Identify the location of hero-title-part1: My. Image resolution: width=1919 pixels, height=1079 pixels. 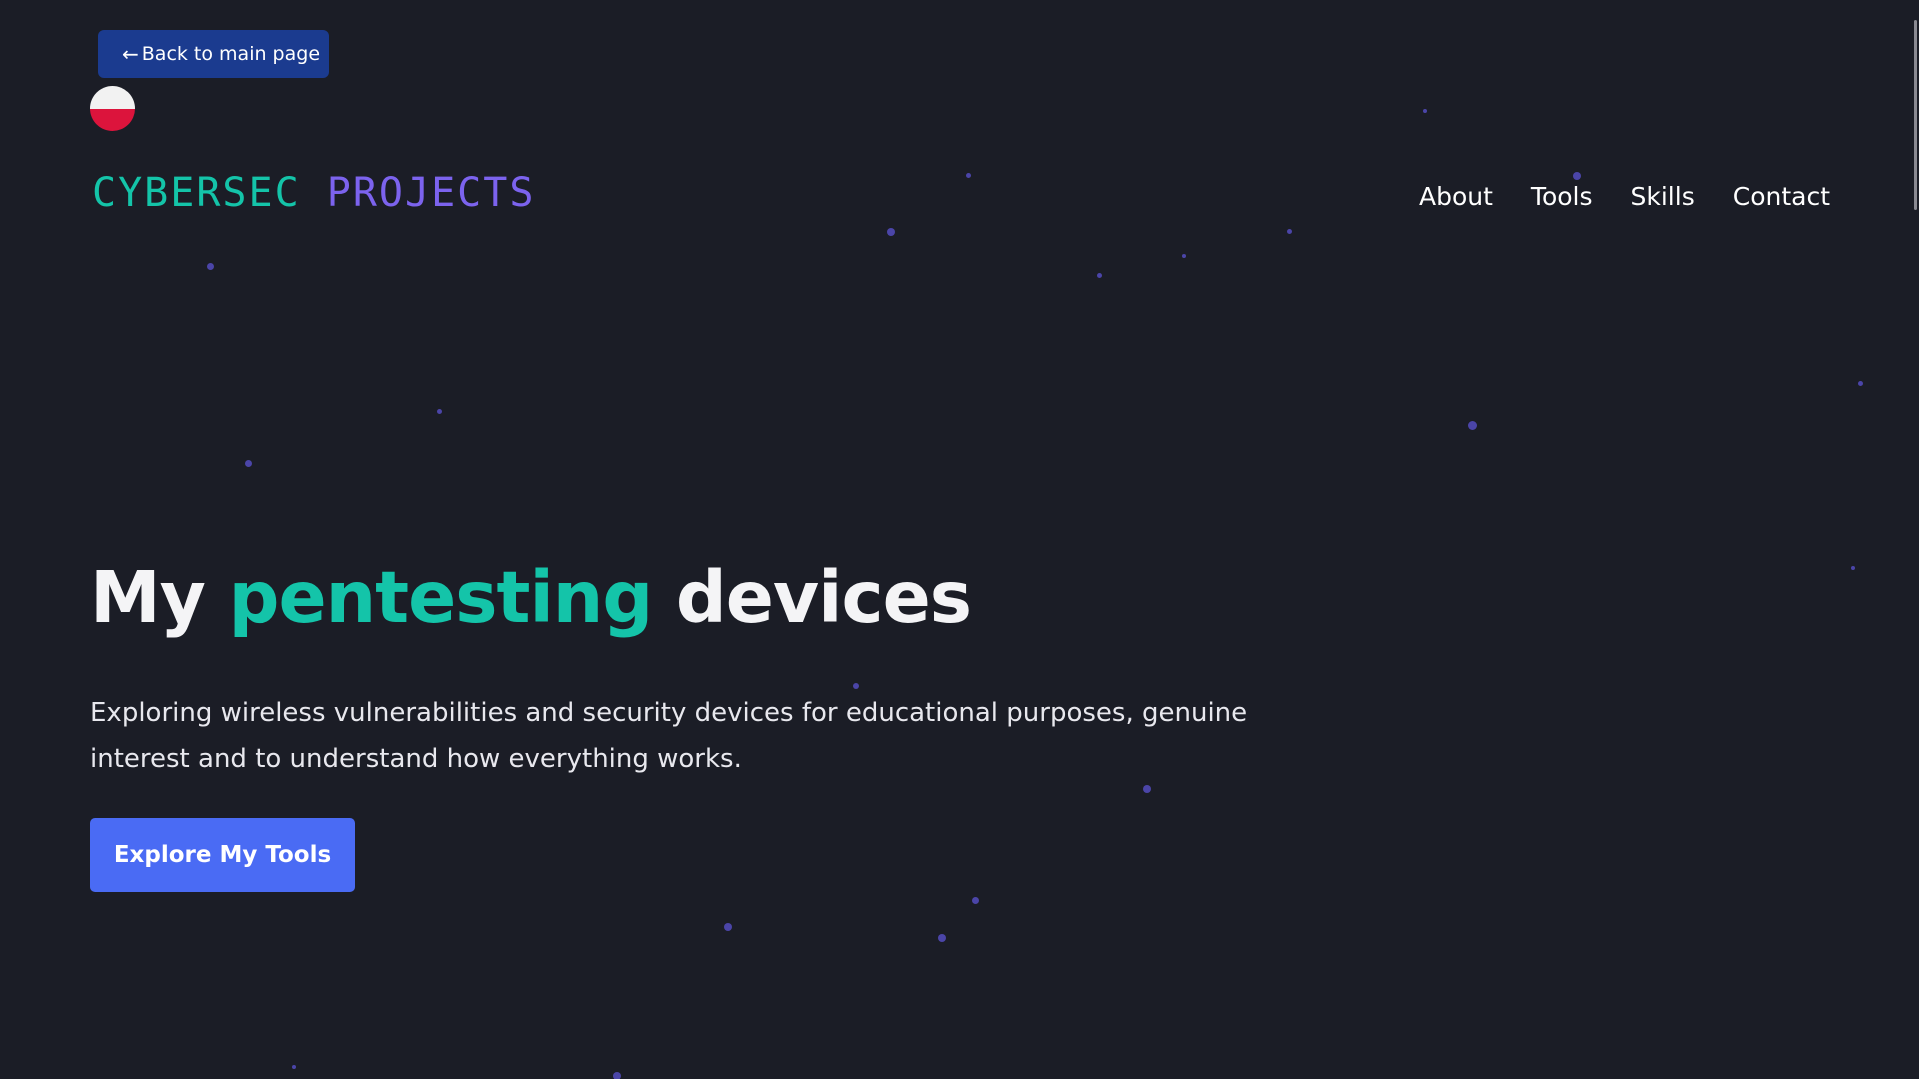
(148, 597).